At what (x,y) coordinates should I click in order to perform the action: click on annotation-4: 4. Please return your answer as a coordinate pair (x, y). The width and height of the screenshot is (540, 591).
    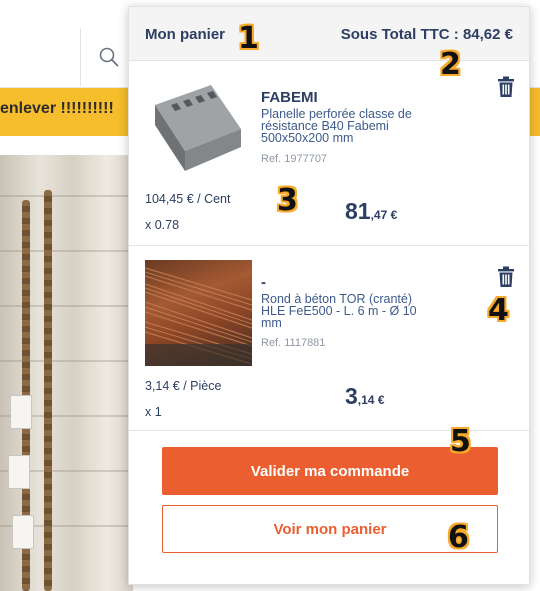
    Looking at the image, I should click on (498, 310).